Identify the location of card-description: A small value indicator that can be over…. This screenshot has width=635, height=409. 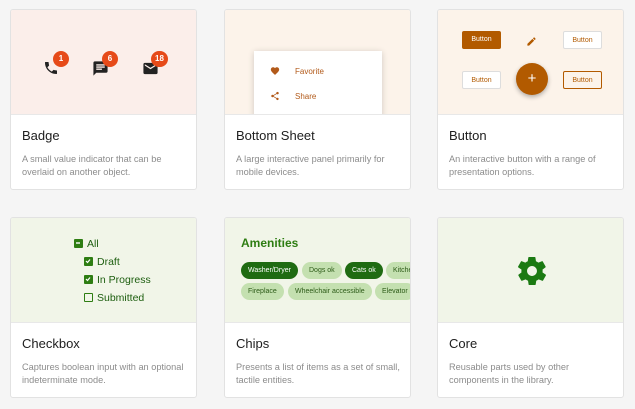
(92, 165).